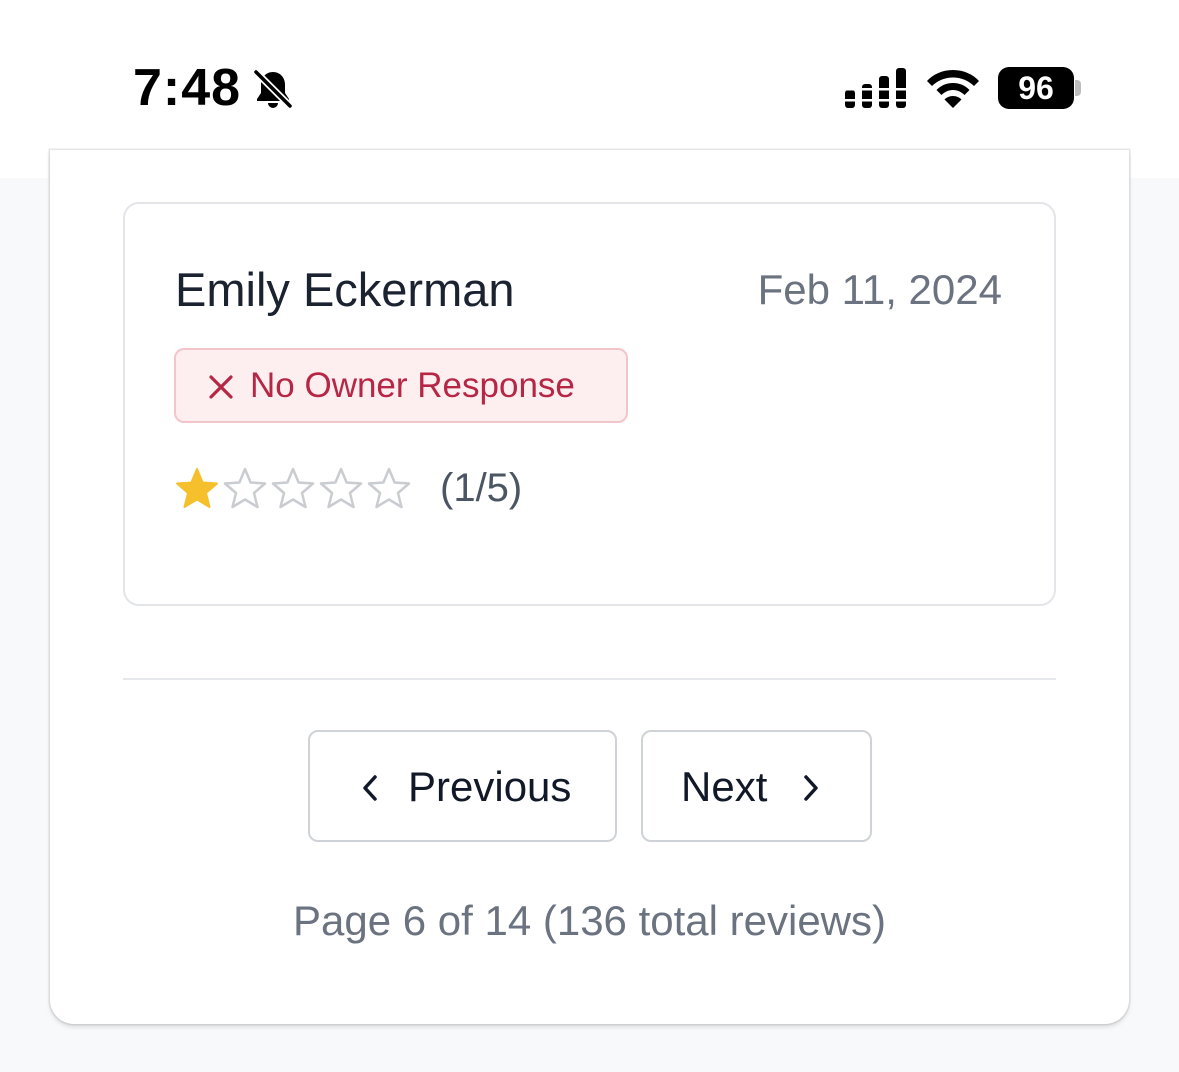 This screenshot has width=1179, height=1072. I want to click on star-filled-icon, so click(197, 488).